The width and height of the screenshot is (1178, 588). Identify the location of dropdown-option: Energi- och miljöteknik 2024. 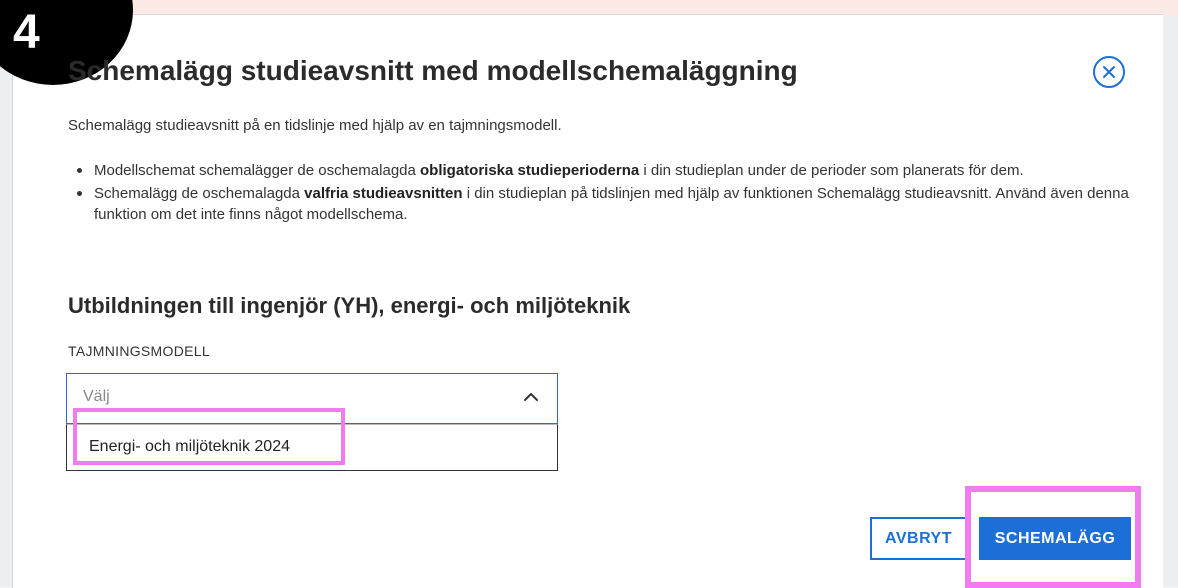
(312, 447).